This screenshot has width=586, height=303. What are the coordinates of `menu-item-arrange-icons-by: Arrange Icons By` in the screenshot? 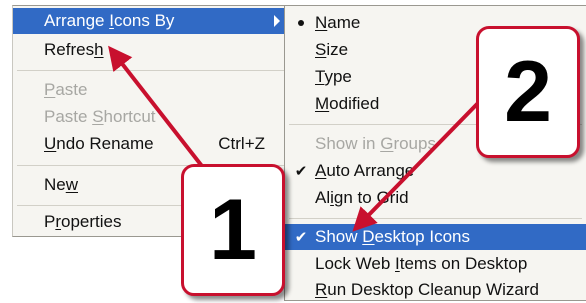 It's located at (151, 21).